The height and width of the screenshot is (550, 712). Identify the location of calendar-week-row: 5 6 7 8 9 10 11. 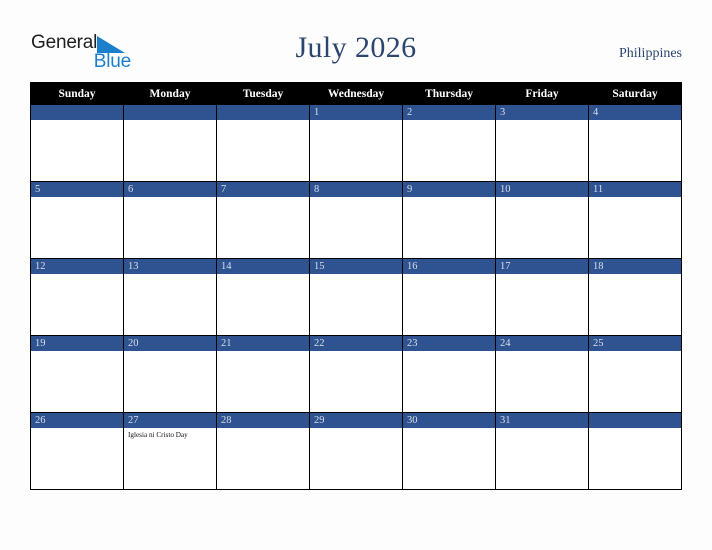
(356, 220).